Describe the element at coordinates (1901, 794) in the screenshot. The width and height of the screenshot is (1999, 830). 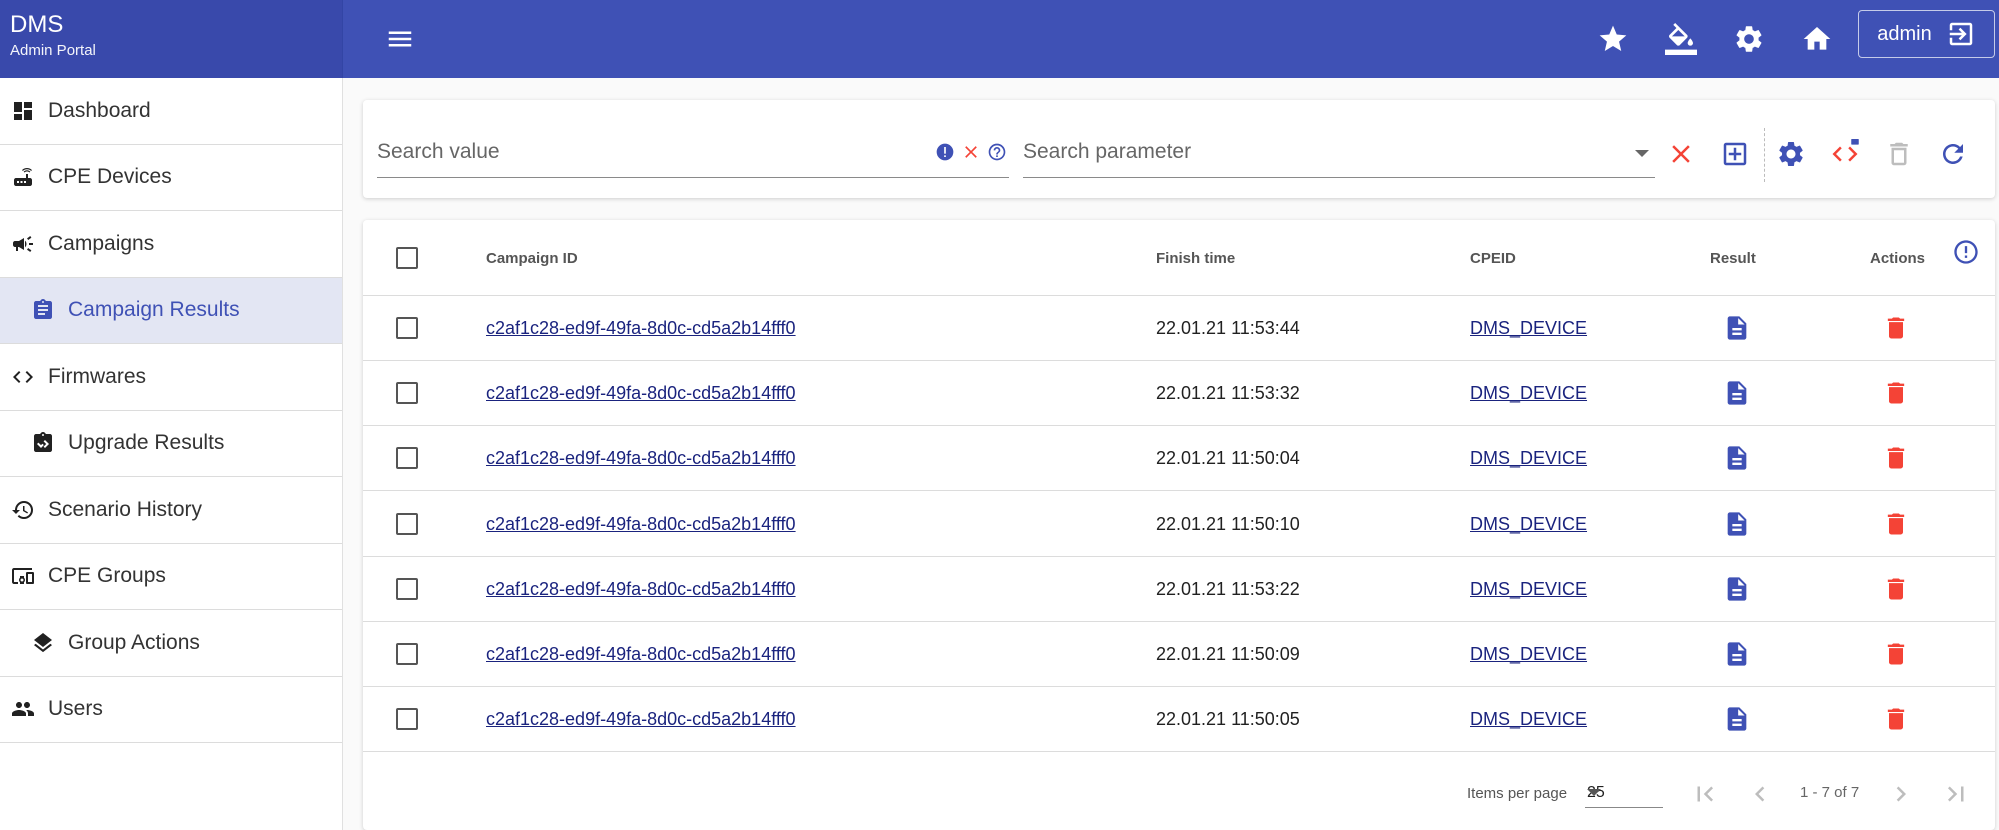
I see `next-page-icon` at that location.